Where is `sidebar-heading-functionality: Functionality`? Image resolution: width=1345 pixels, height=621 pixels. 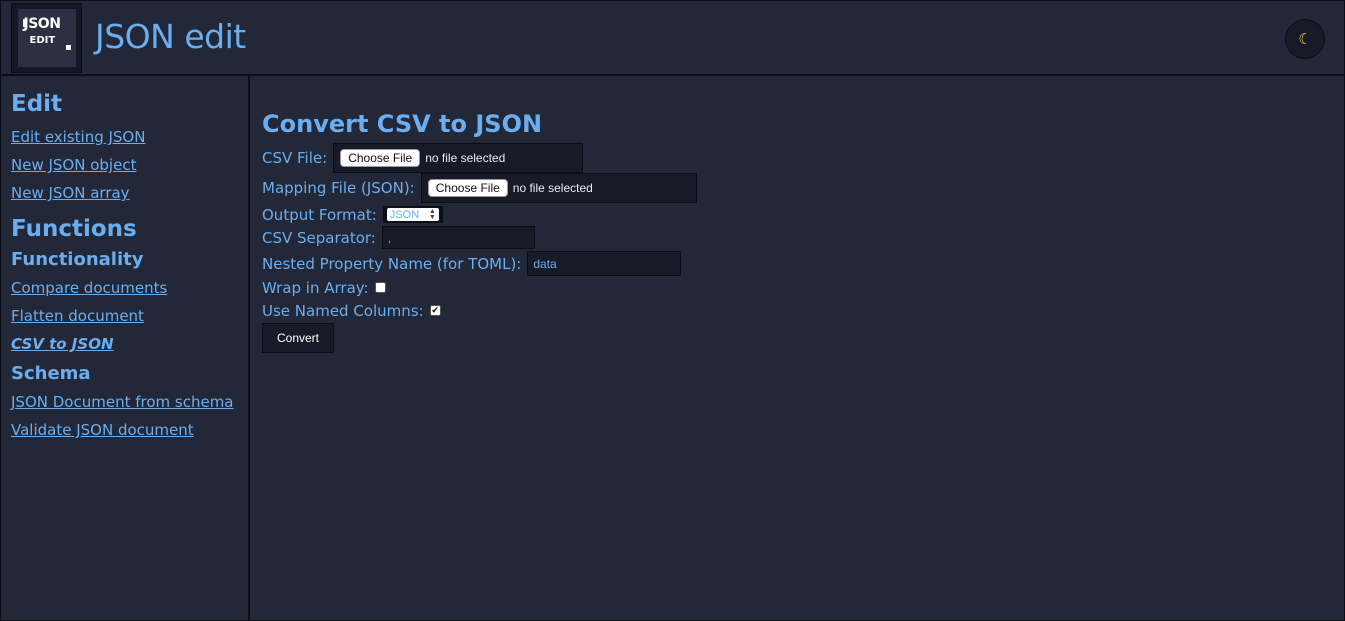 sidebar-heading-functionality: Functionality is located at coordinates (77, 259).